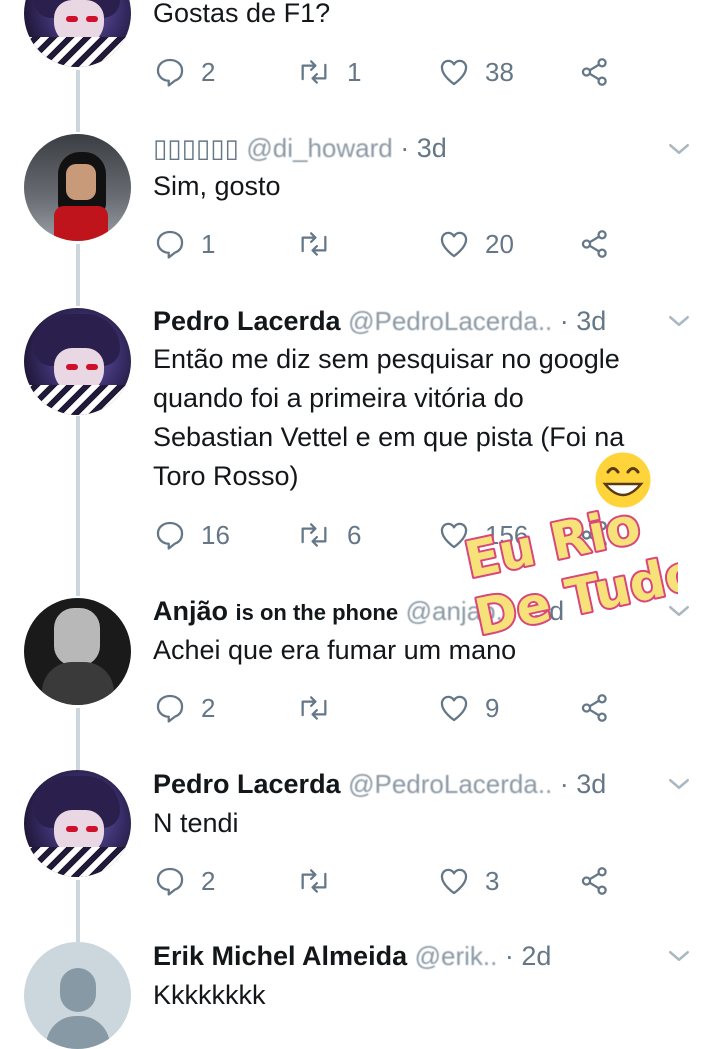 Image resolution: width=711 pixels, height=1049 pixels. What do you see at coordinates (319, 148) in the screenshot?
I see `user-handle: @di_howard` at bounding box center [319, 148].